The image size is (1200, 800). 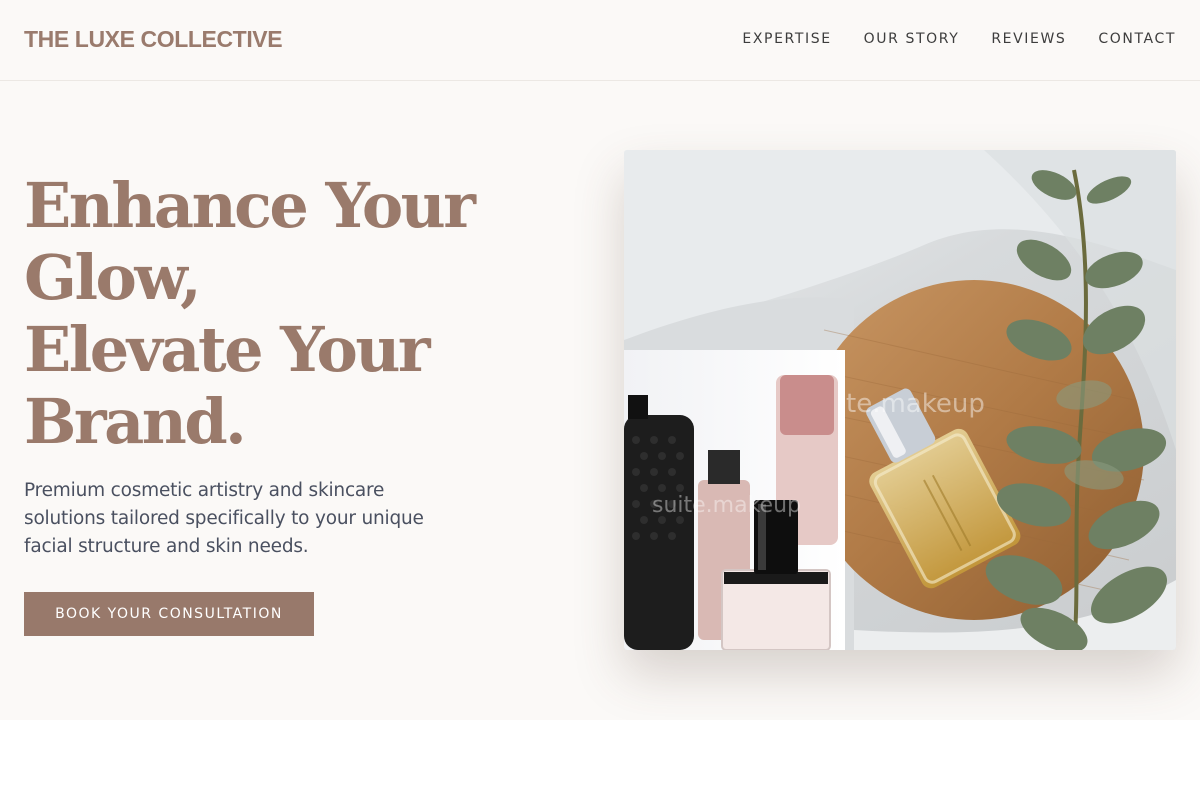 What do you see at coordinates (726, 505) in the screenshot?
I see `watermark-text: suite.makeup` at bounding box center [726, 505].